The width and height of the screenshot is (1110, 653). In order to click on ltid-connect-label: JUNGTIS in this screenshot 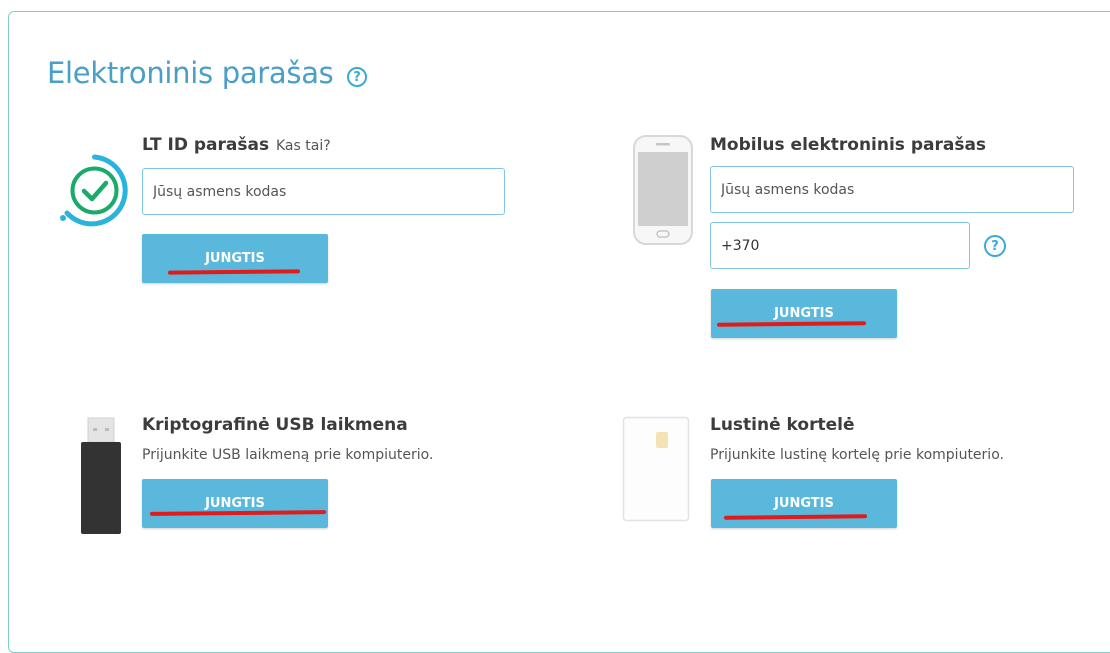, I will do `click(235, 258)`.